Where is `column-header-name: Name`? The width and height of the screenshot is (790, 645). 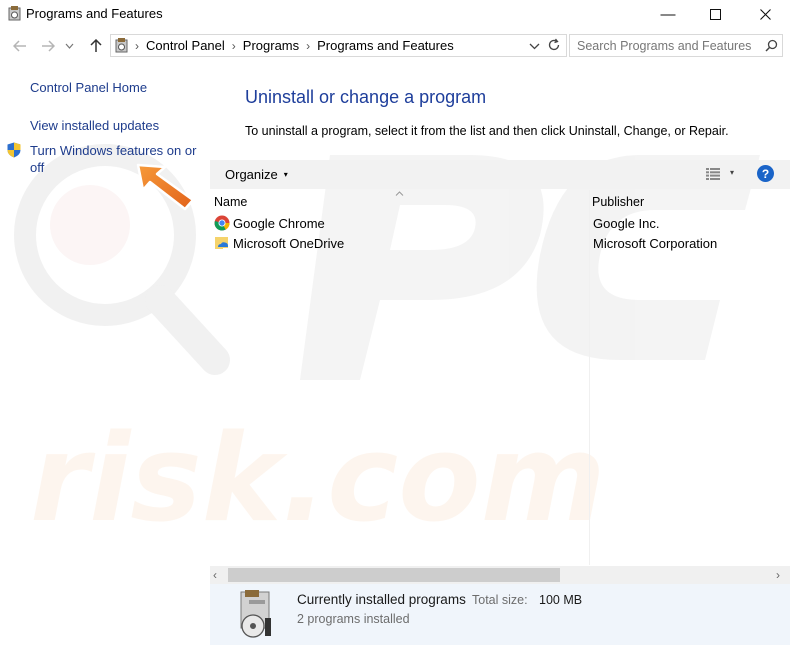
column-header-name: Name is located at coordinates (230, 202).